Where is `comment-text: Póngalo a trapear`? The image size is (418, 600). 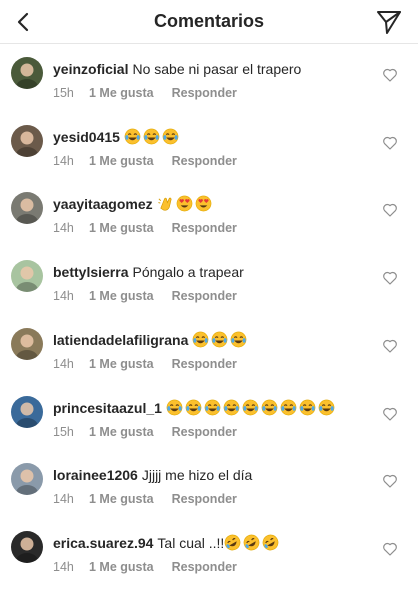 comment-text: Póngalo a trapear is located at coordinates (188, 272).